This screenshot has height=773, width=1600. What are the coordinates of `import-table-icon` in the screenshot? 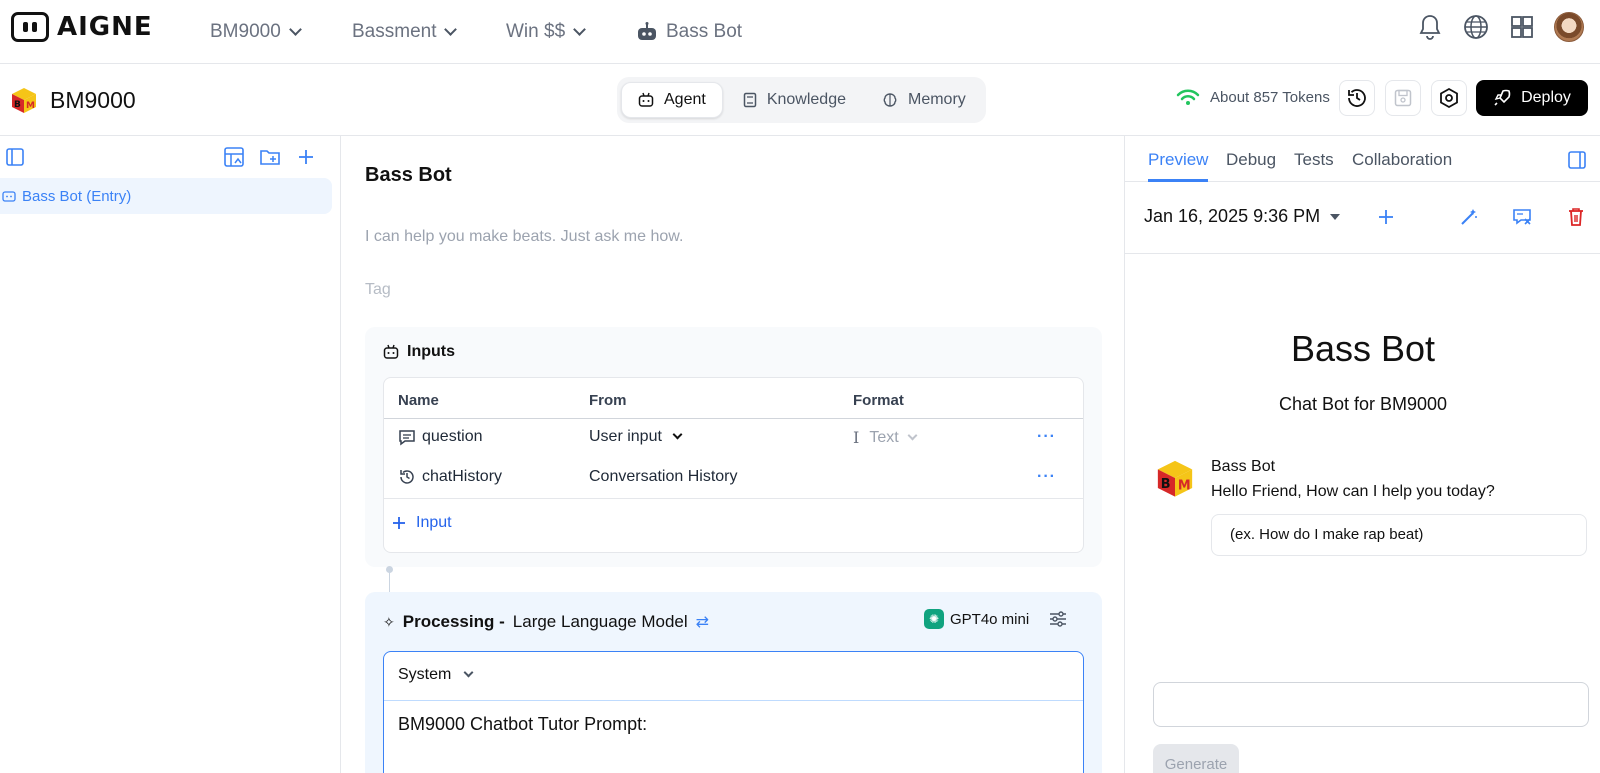 It's located at (234, 157).